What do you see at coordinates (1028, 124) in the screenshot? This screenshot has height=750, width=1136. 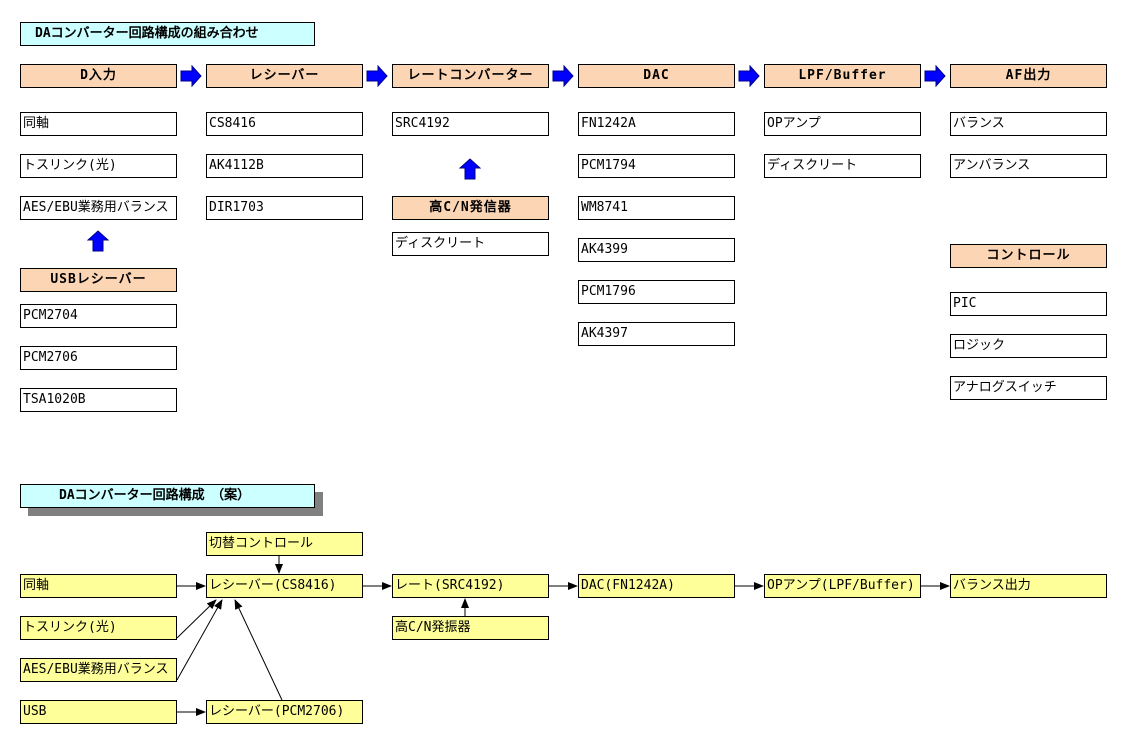 I see `af-output-item: バランス` at bounding box center [1028, 124].